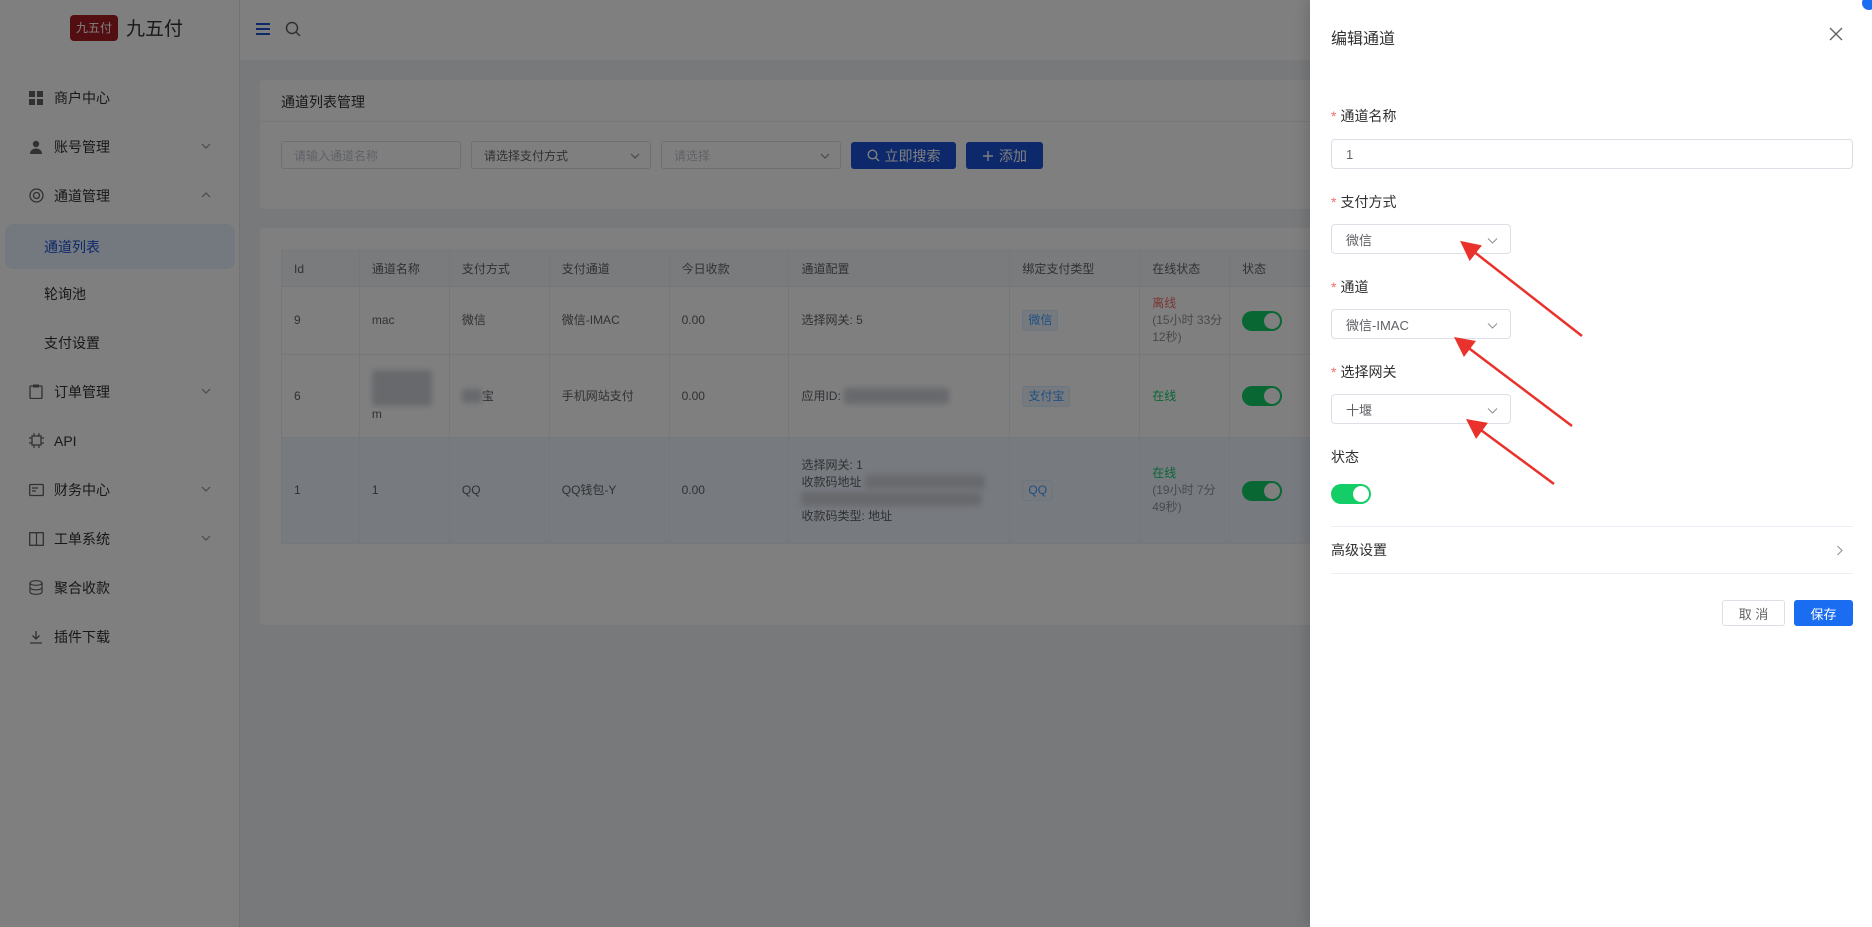 The width and height of the screenshot is (1872, 927). I want to click on channel-name-label-text: 通道名称, so click(1368, 116).